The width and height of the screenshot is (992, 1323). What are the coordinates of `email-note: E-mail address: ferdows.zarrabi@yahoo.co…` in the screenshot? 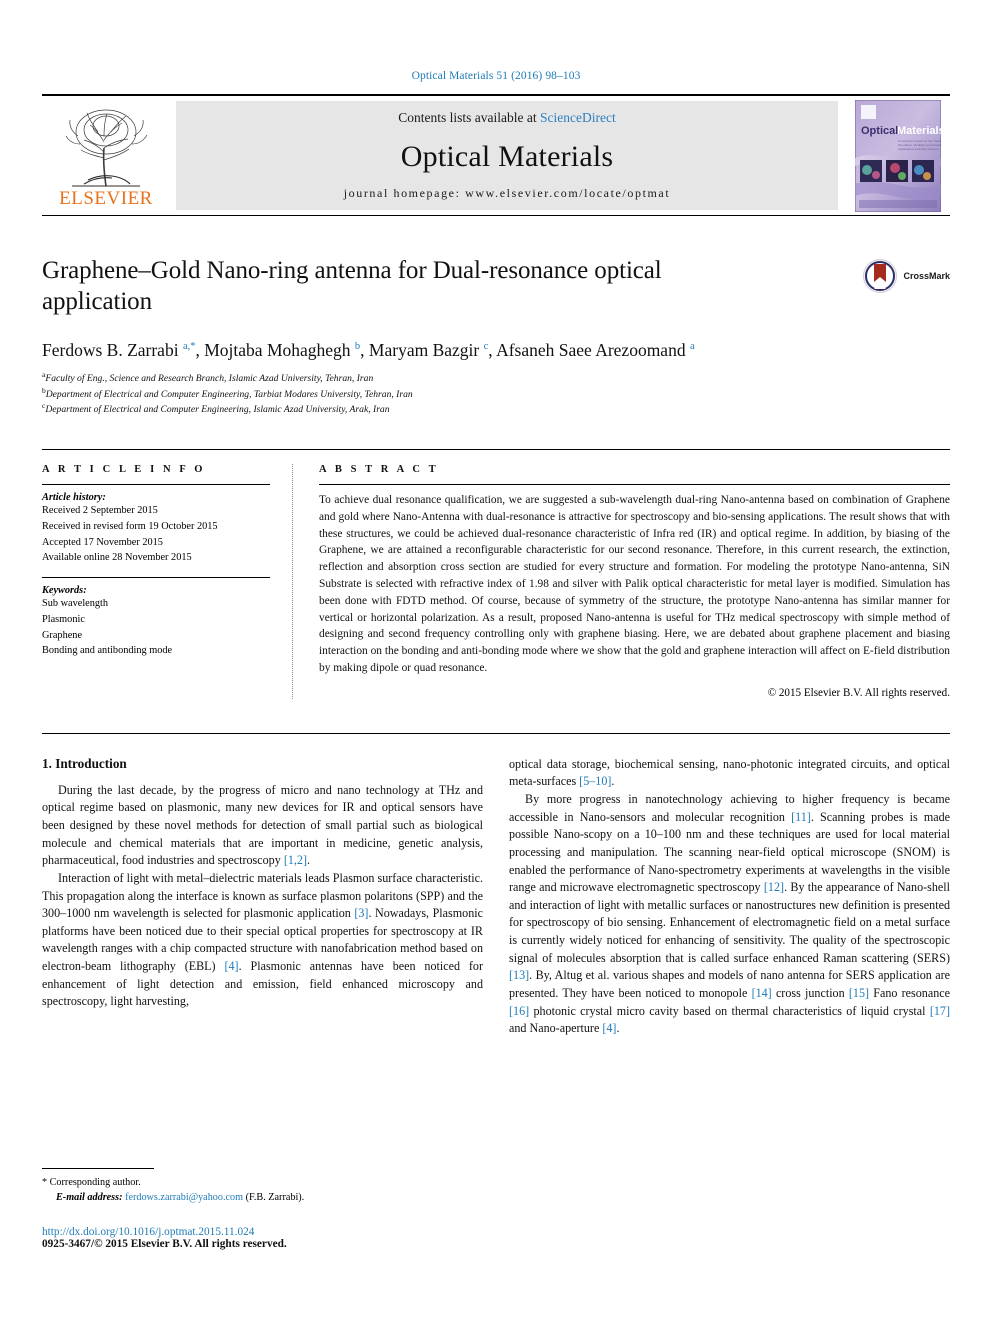 It's located at (257, 1197).